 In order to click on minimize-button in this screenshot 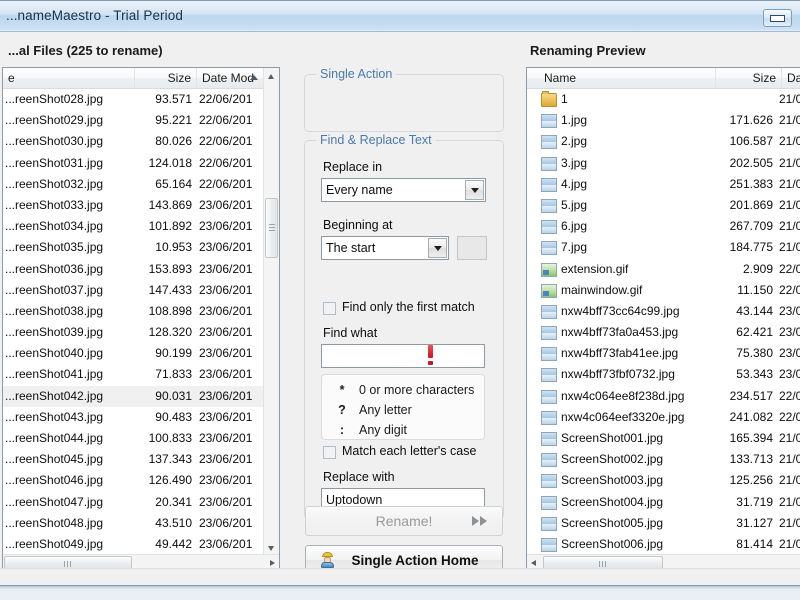, I will do `click(777, 18)`.